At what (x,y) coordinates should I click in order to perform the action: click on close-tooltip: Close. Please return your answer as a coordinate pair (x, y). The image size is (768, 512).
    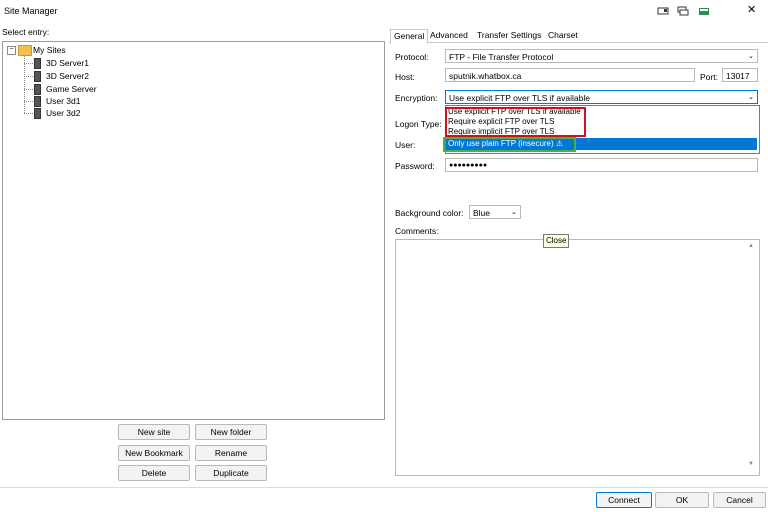
    Looking at the image, I should click on (556, 241).